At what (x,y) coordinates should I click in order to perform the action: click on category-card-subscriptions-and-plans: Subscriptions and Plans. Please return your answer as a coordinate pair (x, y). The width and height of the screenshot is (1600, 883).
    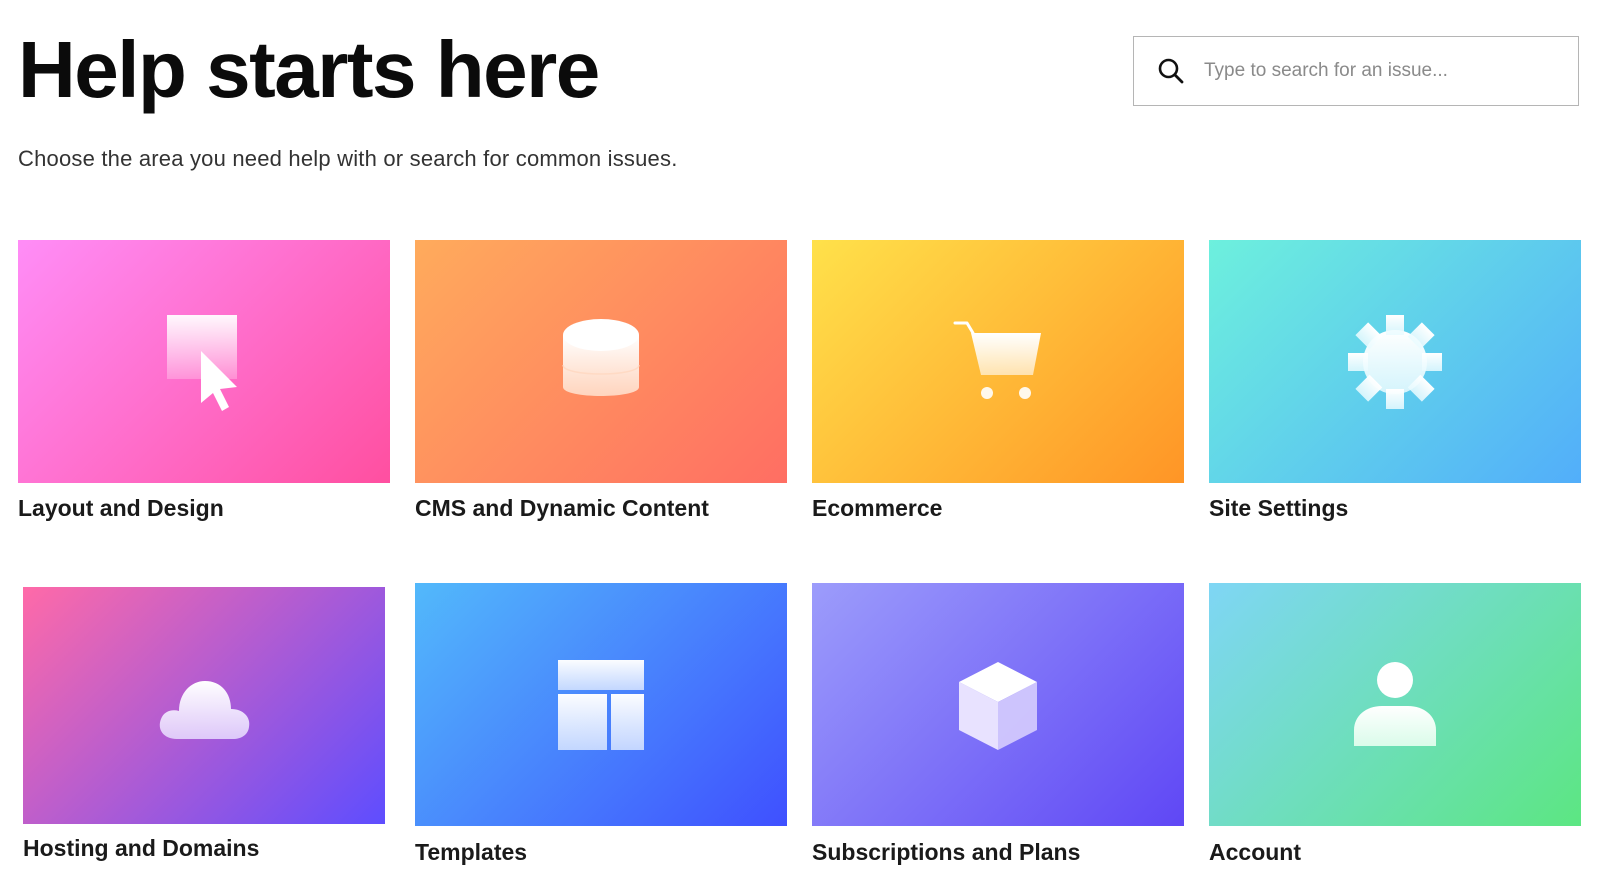
    Looking at the image, I should click on (998, 727).